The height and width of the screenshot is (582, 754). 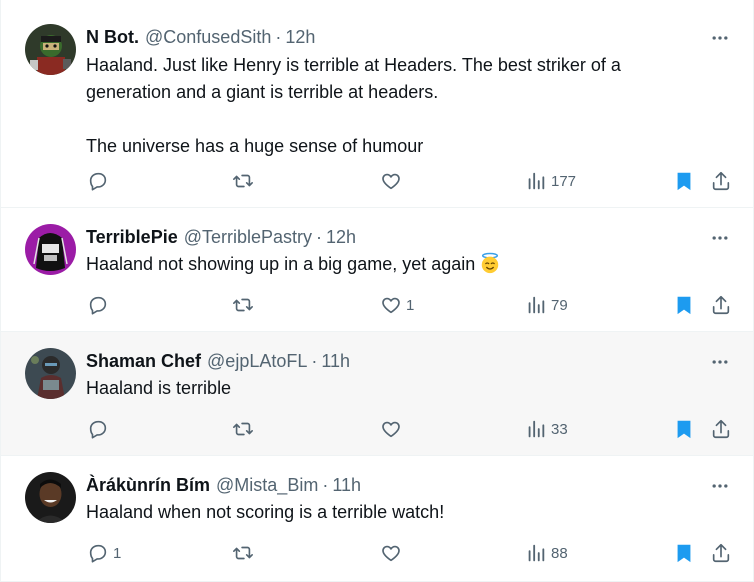 What do you see at coordinates (248, 237) in the screenshot?
I see `user-handle: @TerriblePastry` at bounding box center [248, 237].